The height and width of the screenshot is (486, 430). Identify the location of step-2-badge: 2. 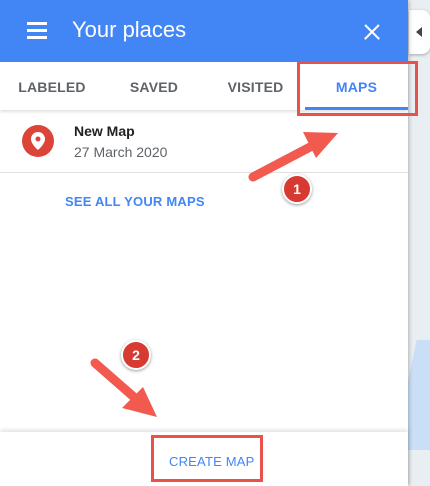
(136, 355).